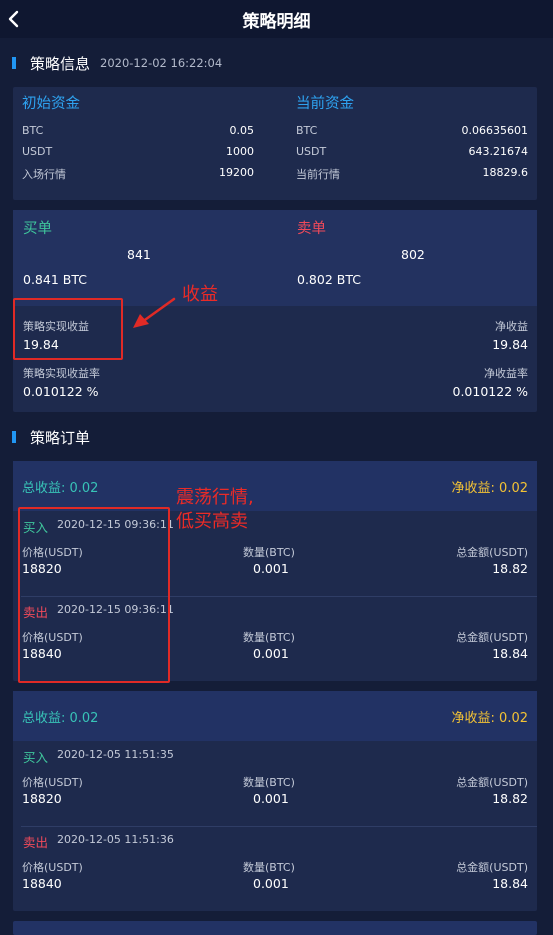 The height and width of the screenshot is (935, 553). Describe the element at coordinates (311, 151) in the screenshot. I see `current-usdt-label: USDT` at that location.